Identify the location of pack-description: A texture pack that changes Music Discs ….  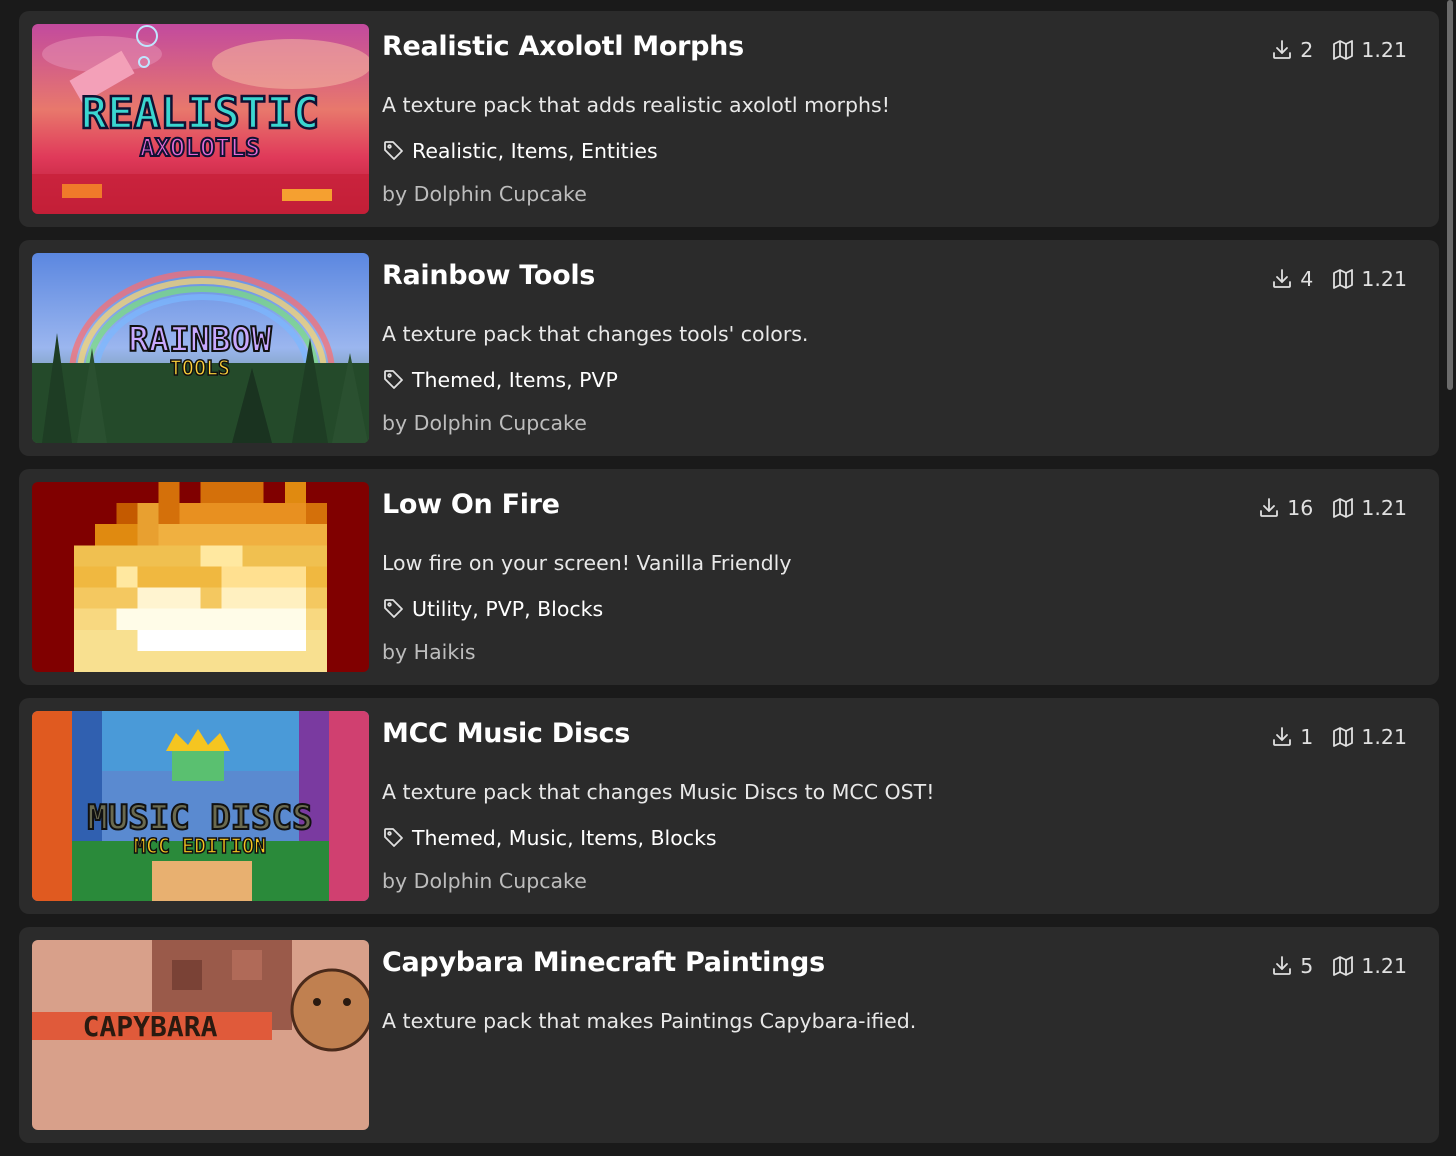
(658, 792).